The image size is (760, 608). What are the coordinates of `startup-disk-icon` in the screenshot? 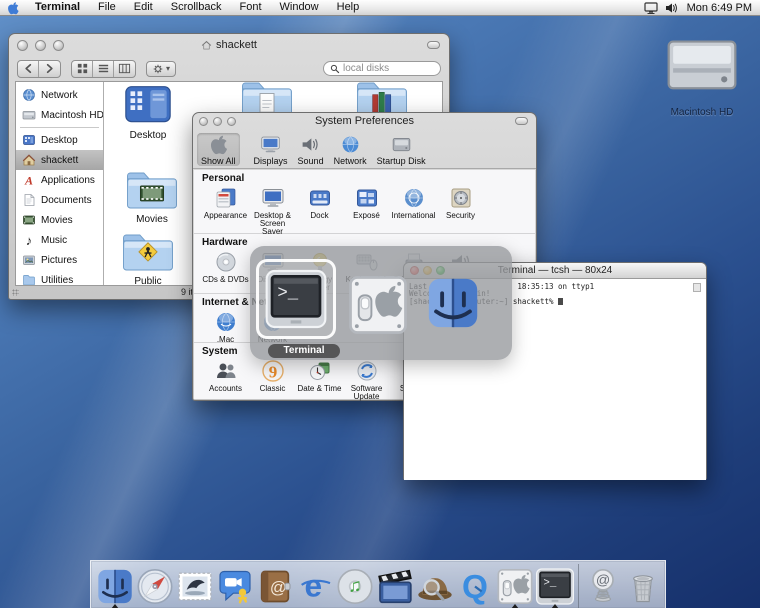 It's located at (401, 144).